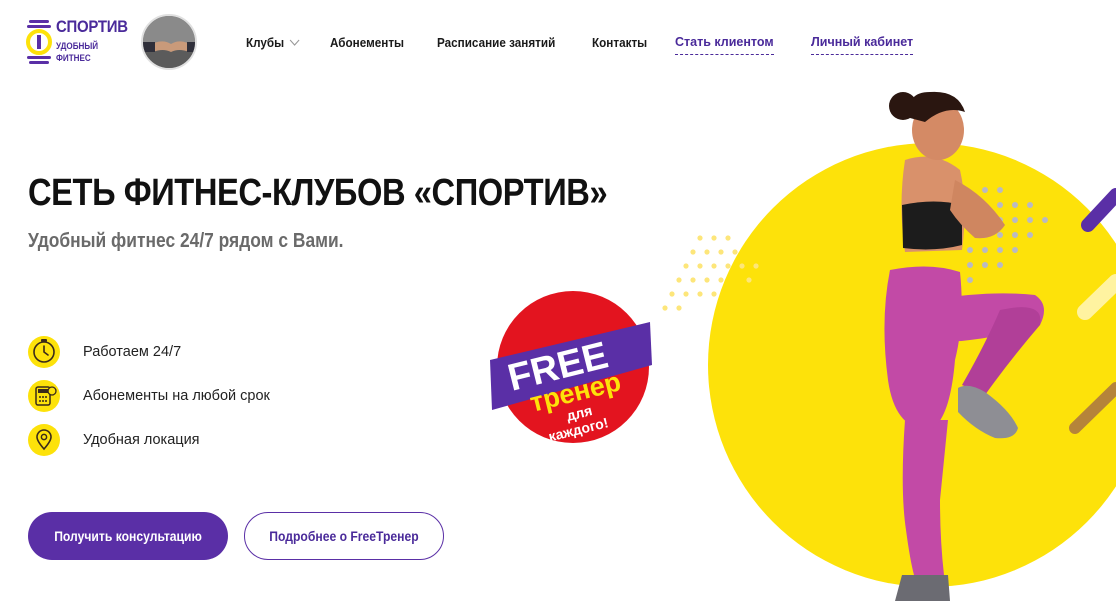 The image size is (1116, 601). I want to click on feature-item: Удобная локация, so click(149, 440).